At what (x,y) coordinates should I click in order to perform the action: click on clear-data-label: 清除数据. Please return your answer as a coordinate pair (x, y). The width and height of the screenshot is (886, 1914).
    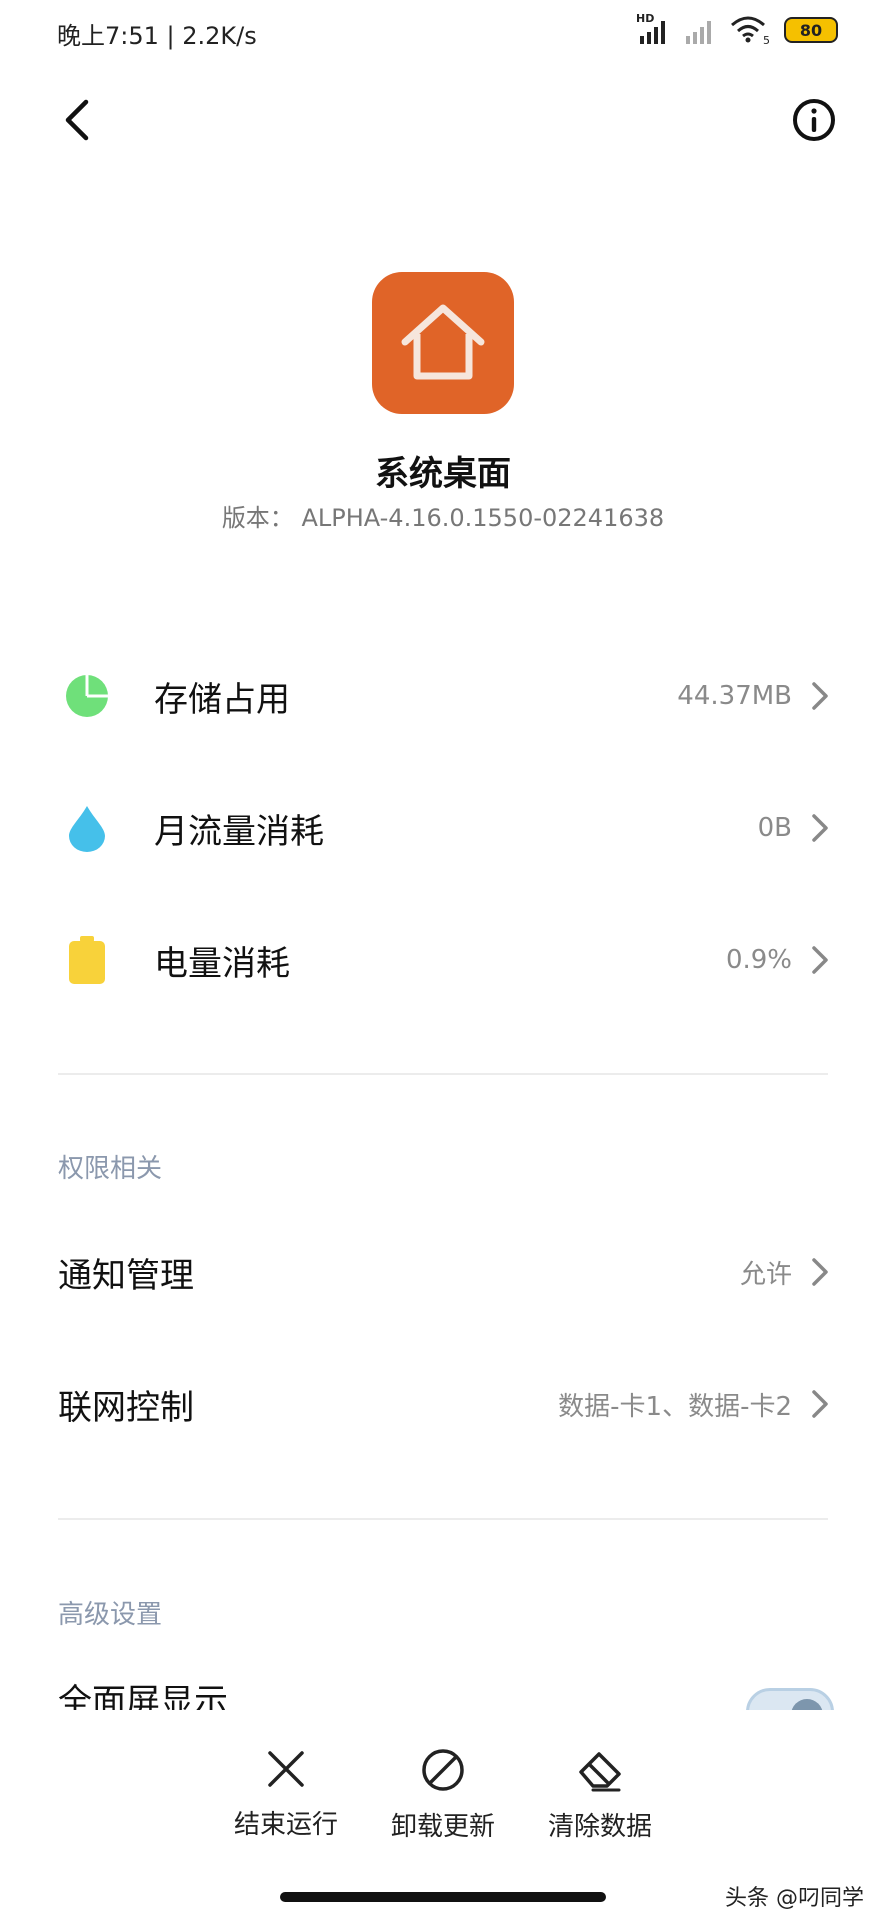
    Looking at the image, I should click on (599, 1827).